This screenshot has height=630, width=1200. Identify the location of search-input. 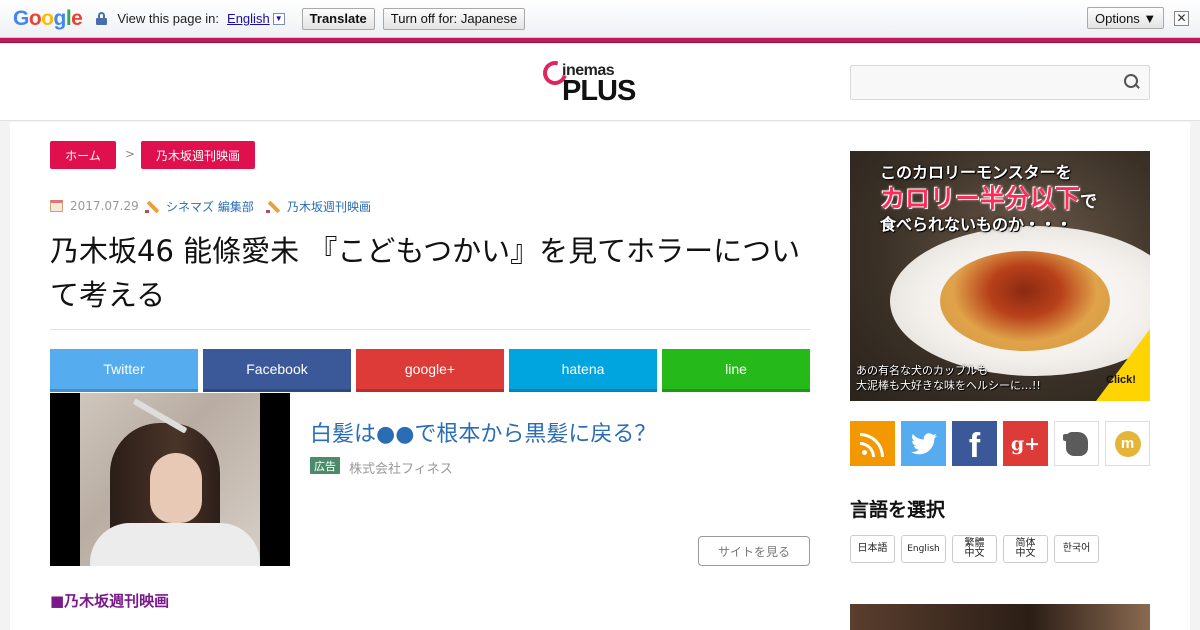
(1000, 82).